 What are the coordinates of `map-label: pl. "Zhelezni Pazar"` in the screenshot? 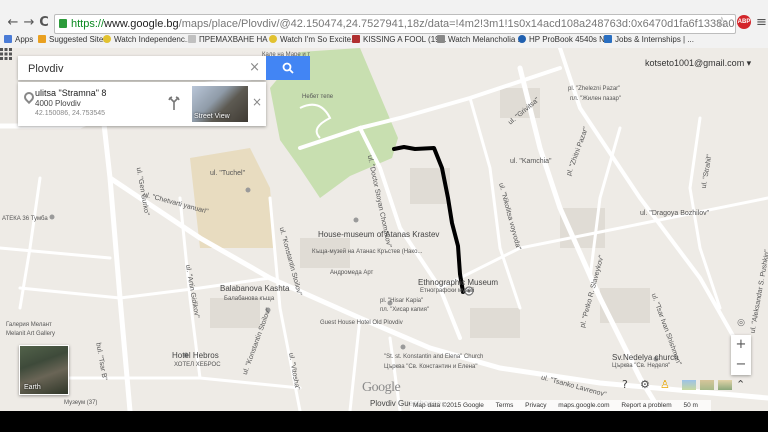 It's located at (594, 89).